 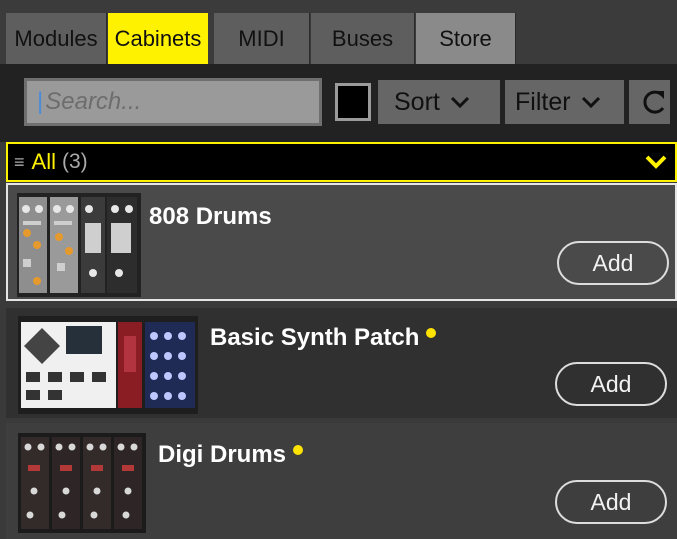 I want to click on item-title: 808 Drums, so click(x=210, y=217).